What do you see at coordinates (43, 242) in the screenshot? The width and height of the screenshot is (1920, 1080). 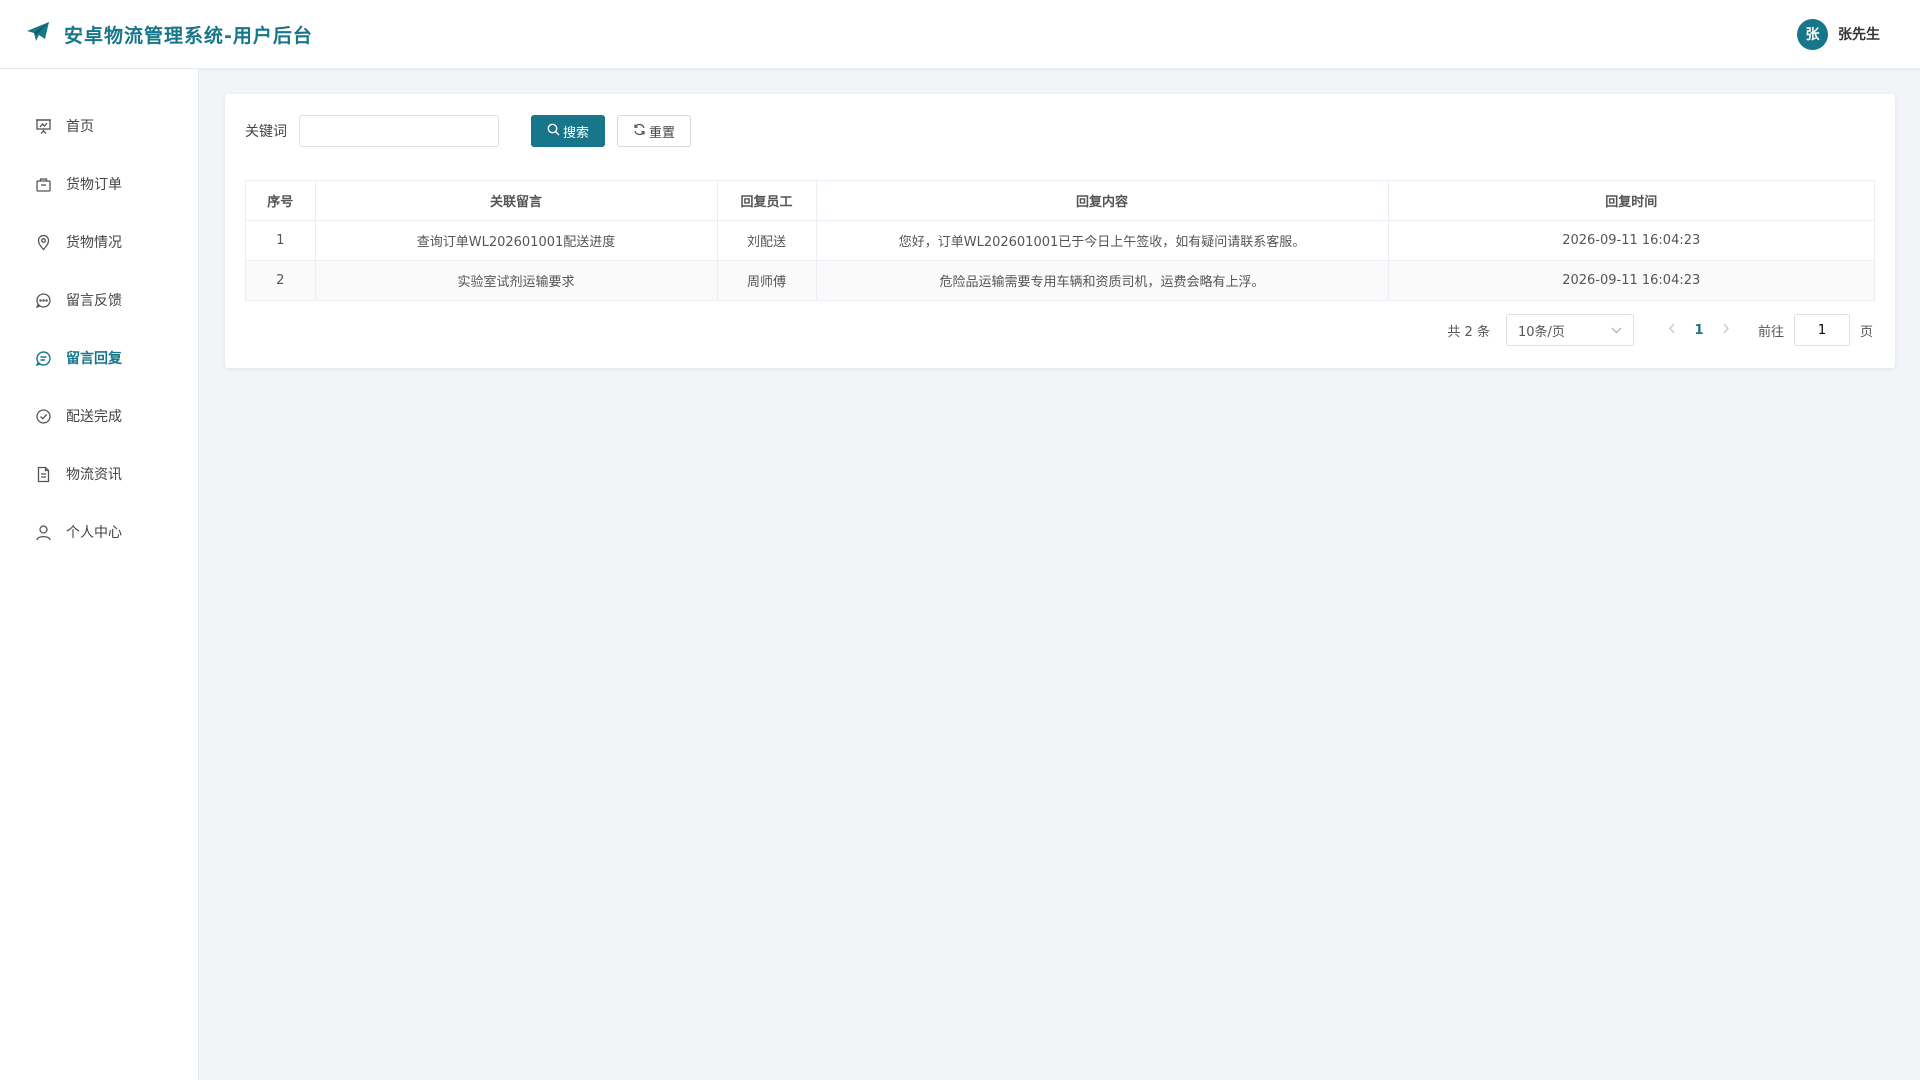 I see `location-pin-icon` at bounding box center [43, 242].